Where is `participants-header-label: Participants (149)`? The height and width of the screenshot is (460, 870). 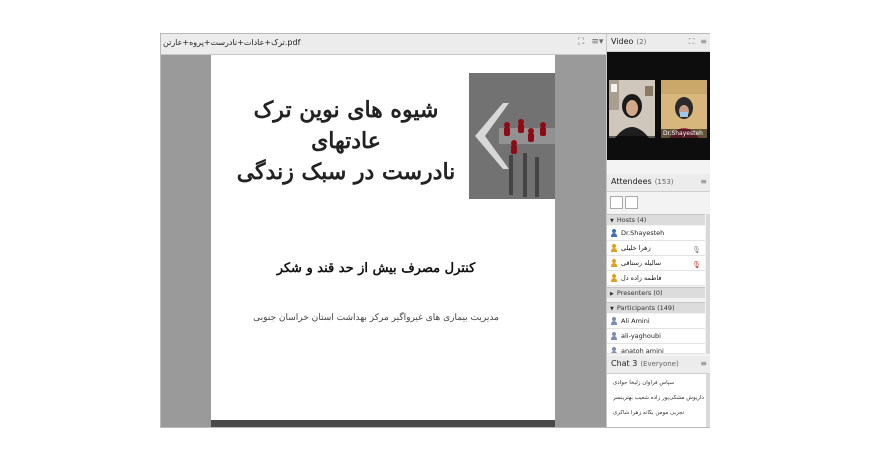
participants-header-label: Participants (149) is located at coordinates (645, 308).